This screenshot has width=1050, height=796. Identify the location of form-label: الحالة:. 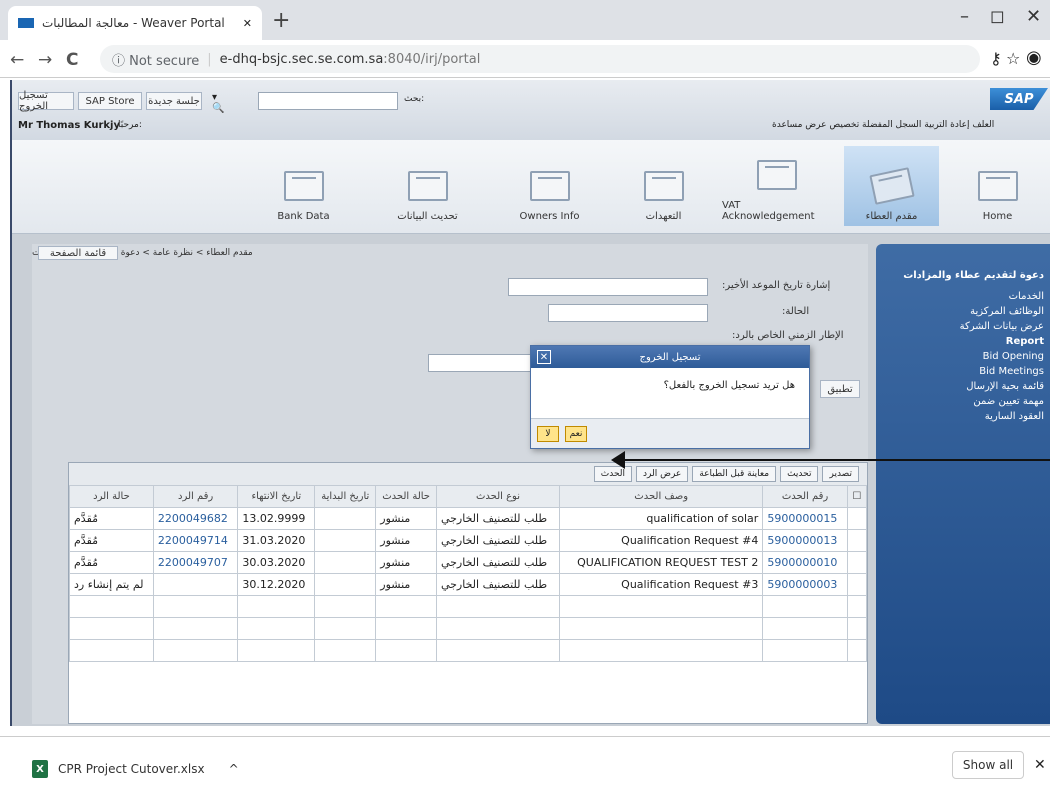
(796, 311).